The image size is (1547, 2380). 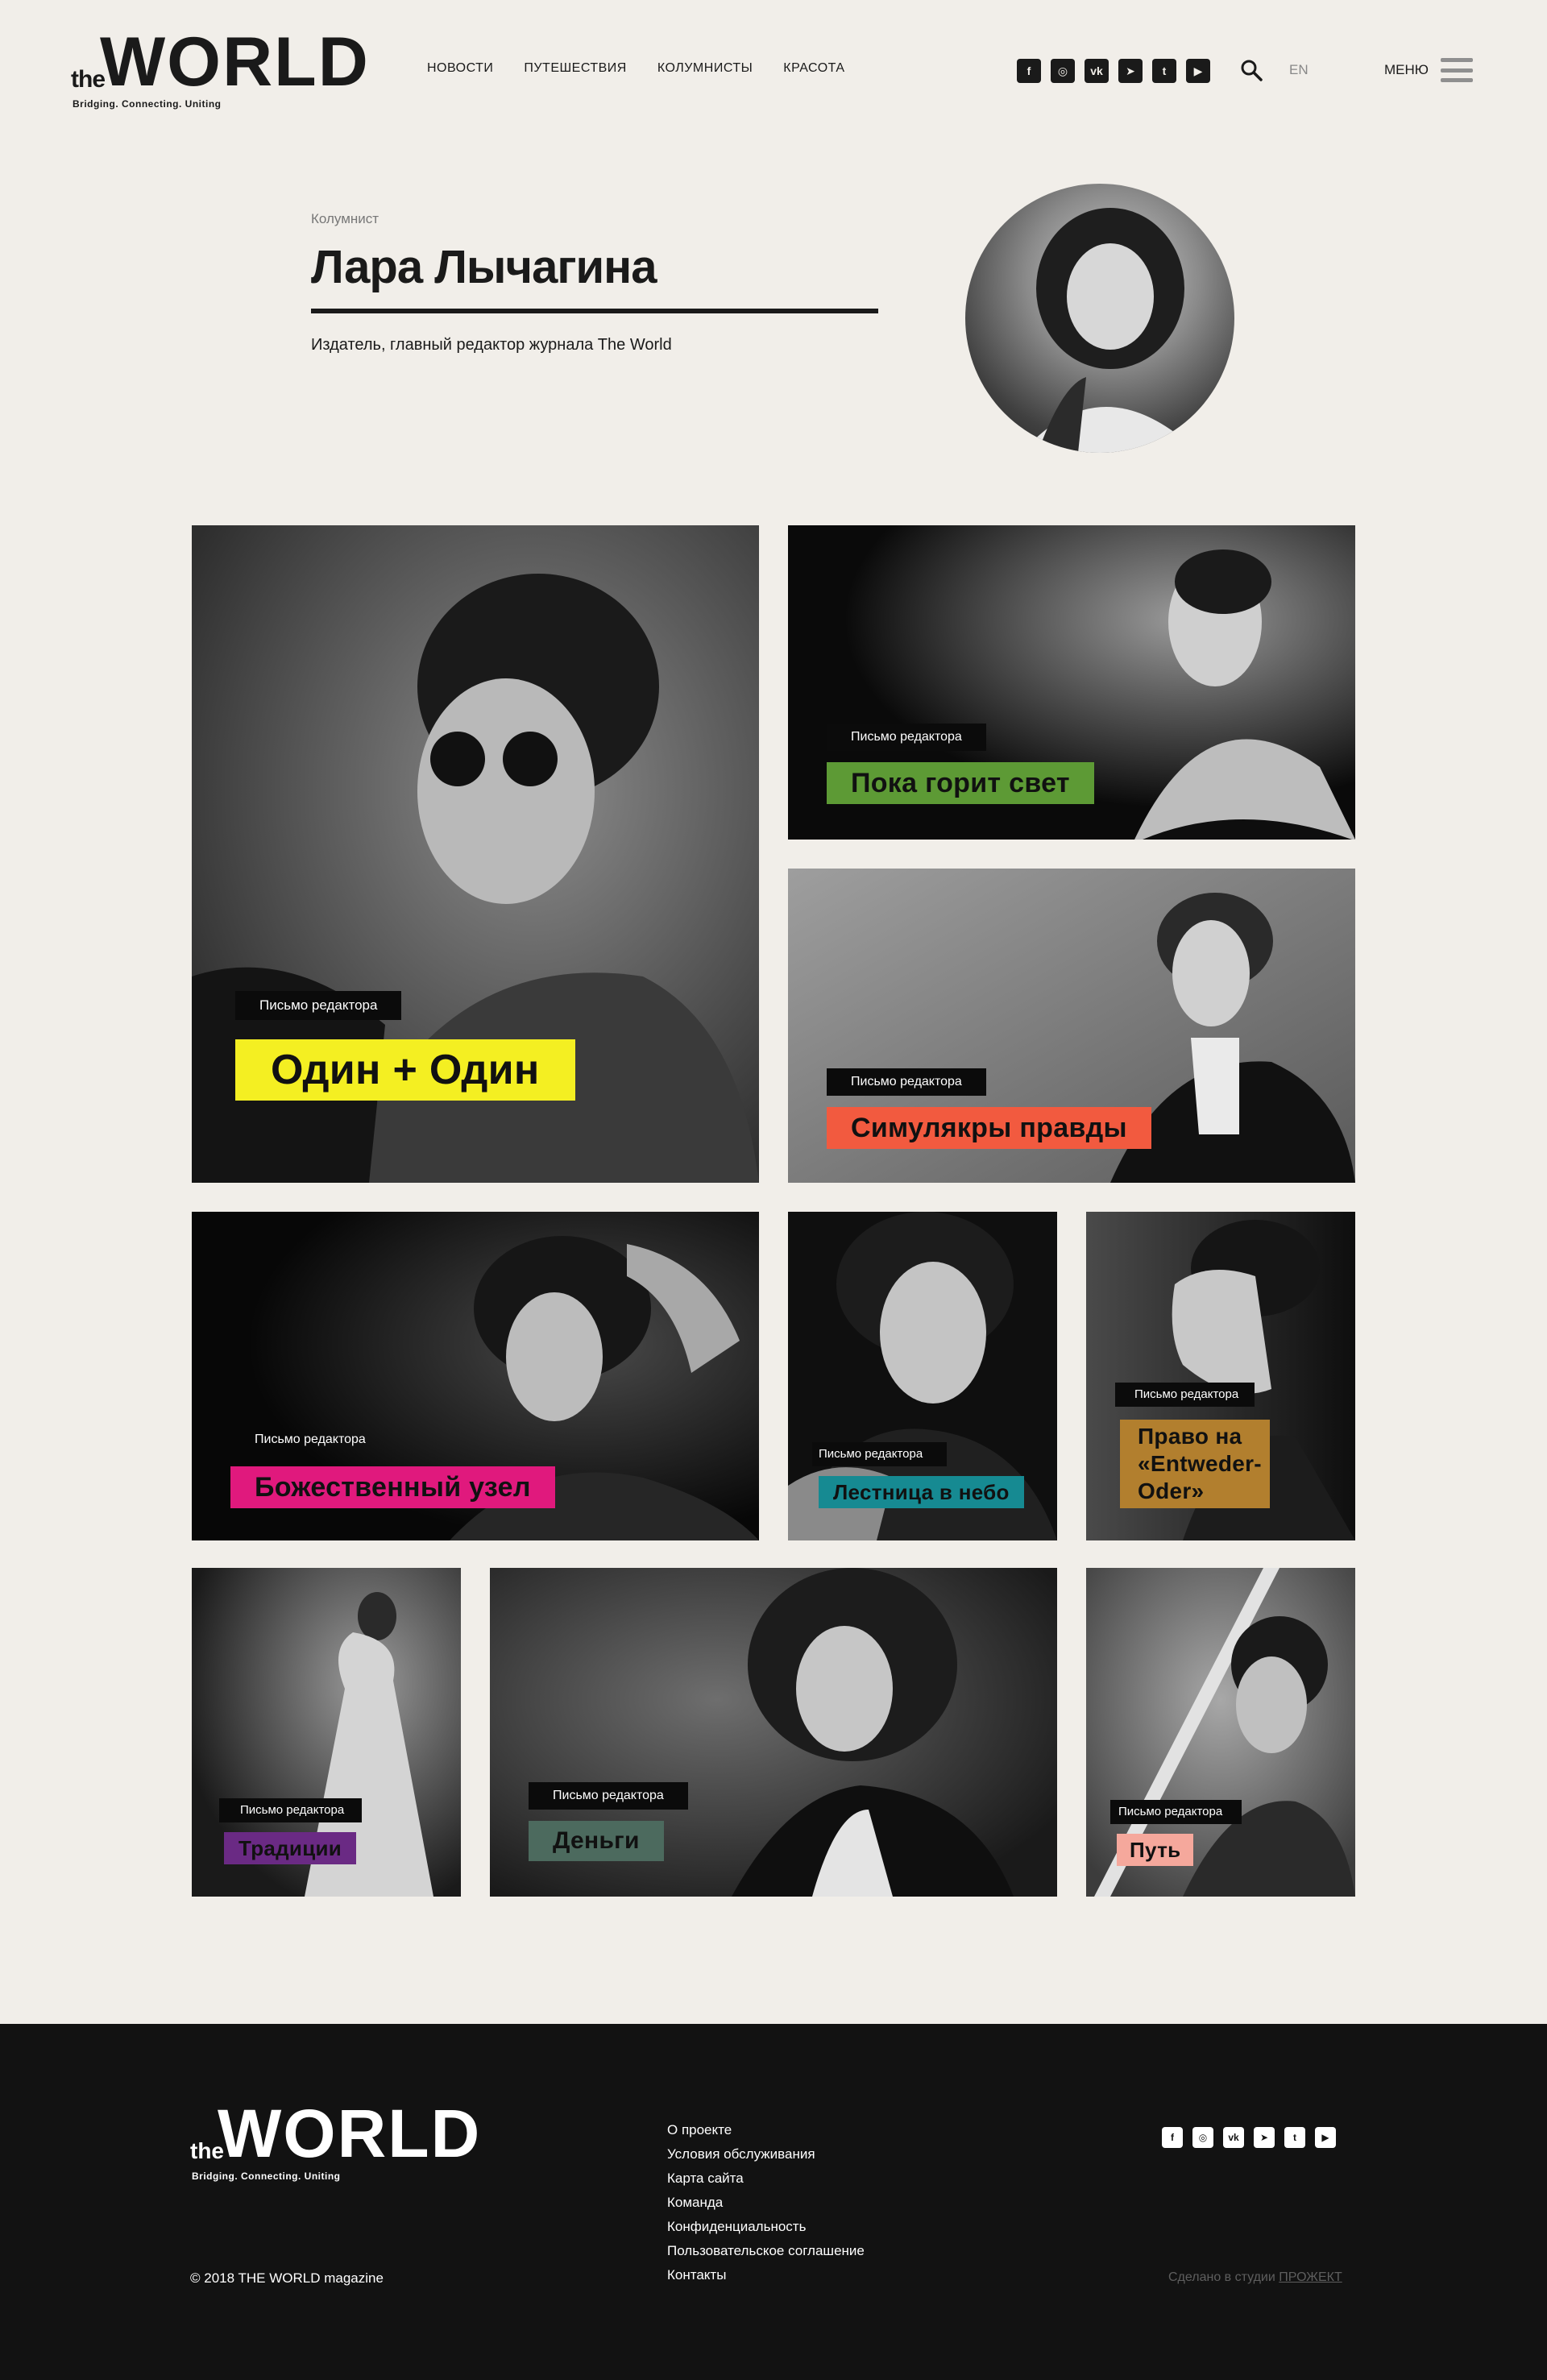 What do you see at coordinates (961, 783) in the screenshot?
I see `card-title: Пока горит свет` at bounding box center [961, 783].